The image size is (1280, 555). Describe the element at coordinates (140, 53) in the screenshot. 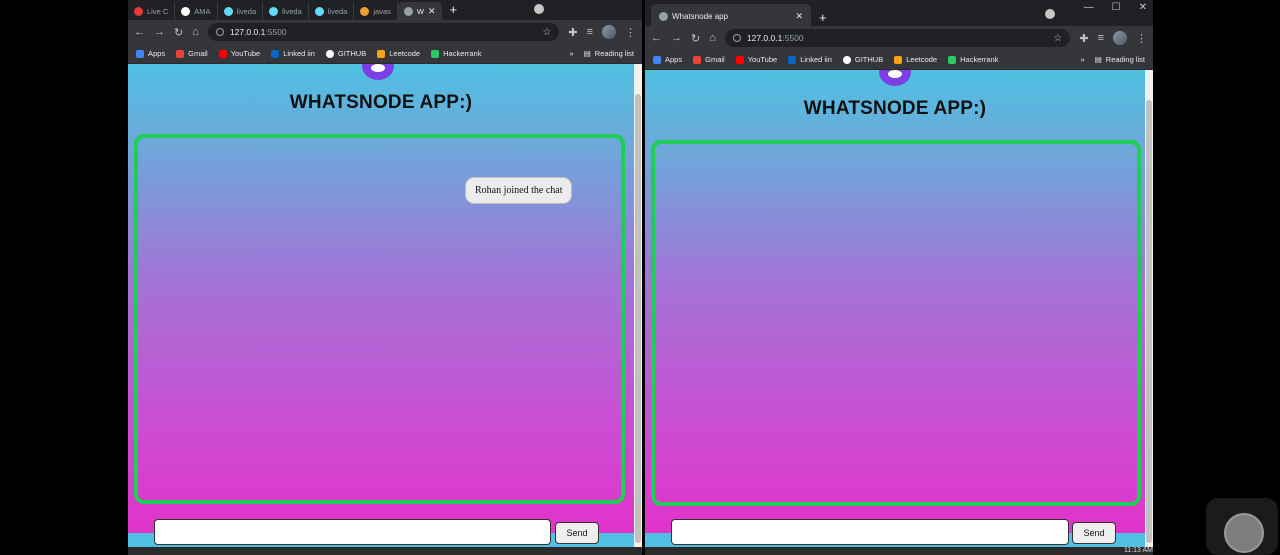

I see `apps-grid-icon` at that location.